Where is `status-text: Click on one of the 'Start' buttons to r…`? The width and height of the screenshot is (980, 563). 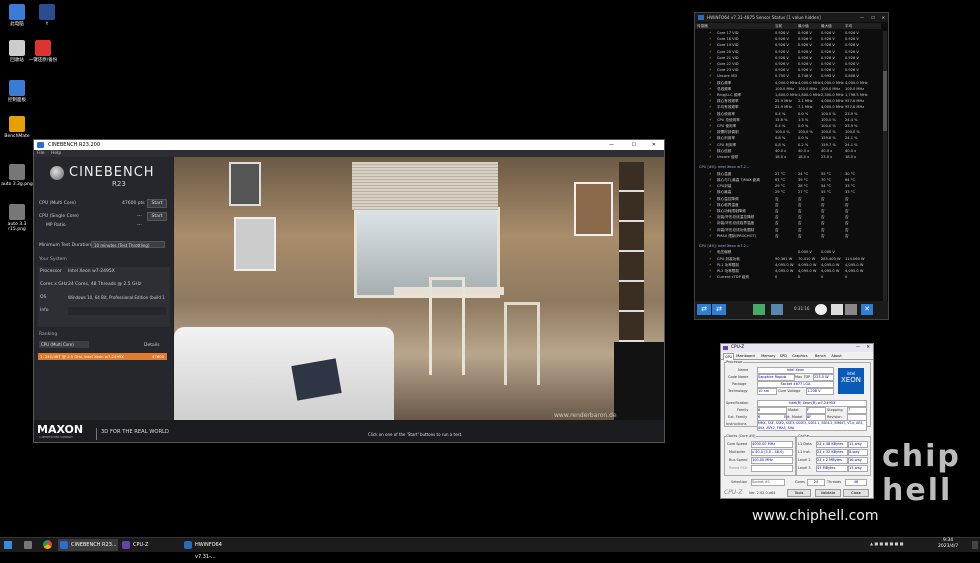 status-text: Click on one of the 'Start' buttons to r… is located at coordinates (415, 434).